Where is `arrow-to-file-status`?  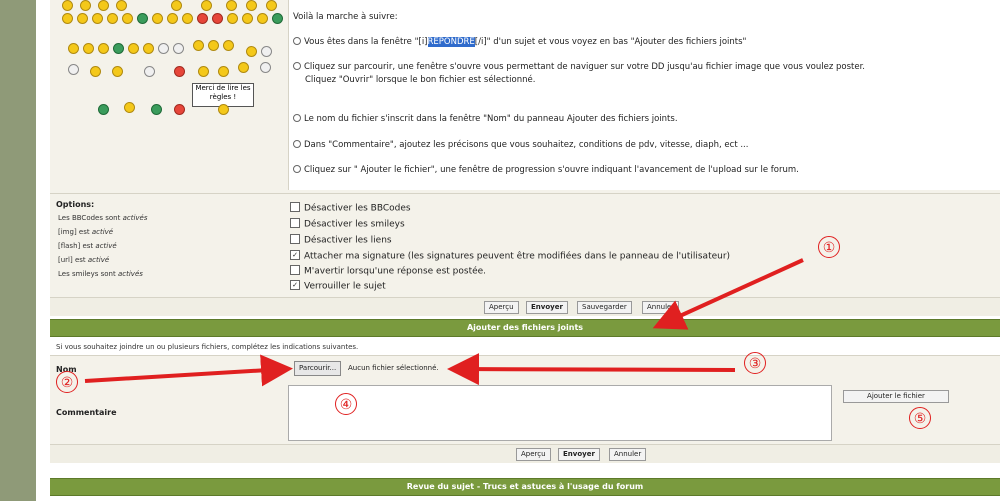 arrow-to-file-status is located at coordinates (591, 369).